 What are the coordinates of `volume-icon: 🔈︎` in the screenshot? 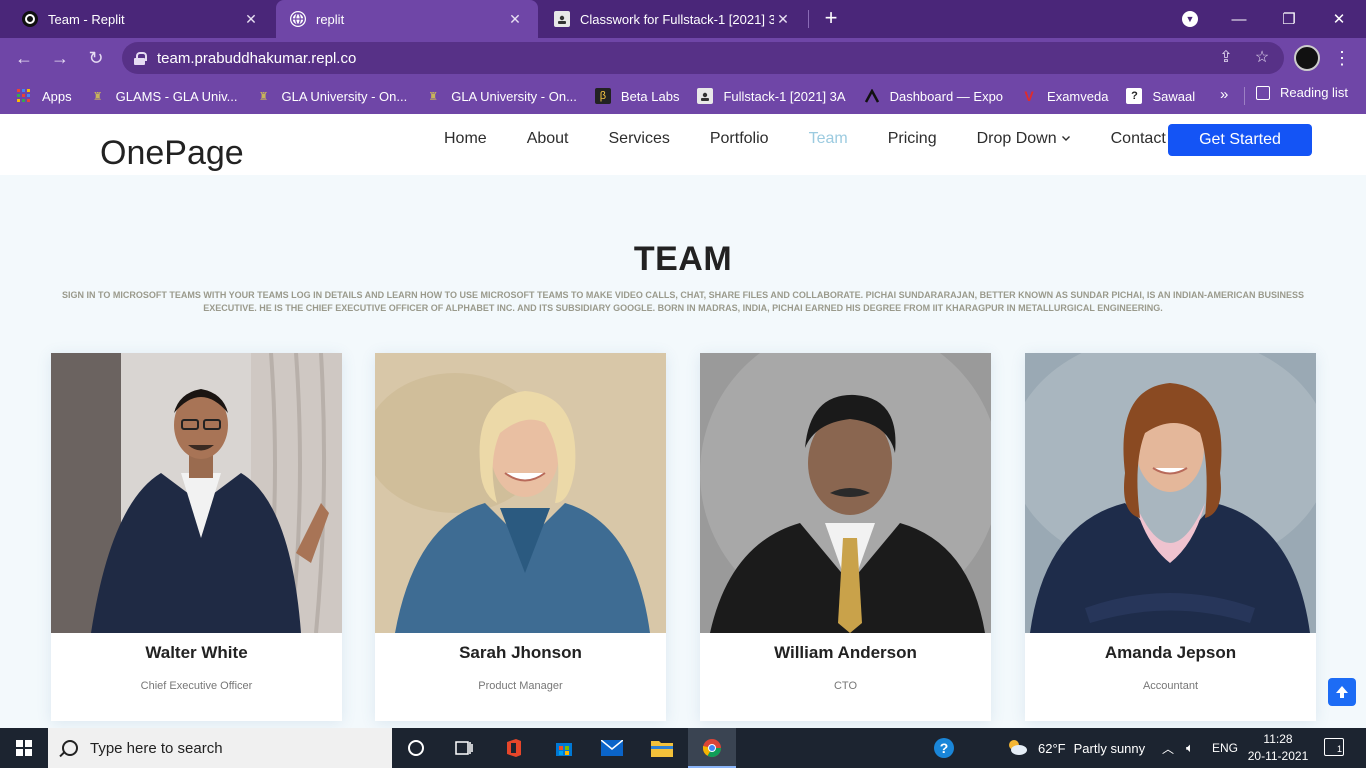 It's located at (1190, 748).